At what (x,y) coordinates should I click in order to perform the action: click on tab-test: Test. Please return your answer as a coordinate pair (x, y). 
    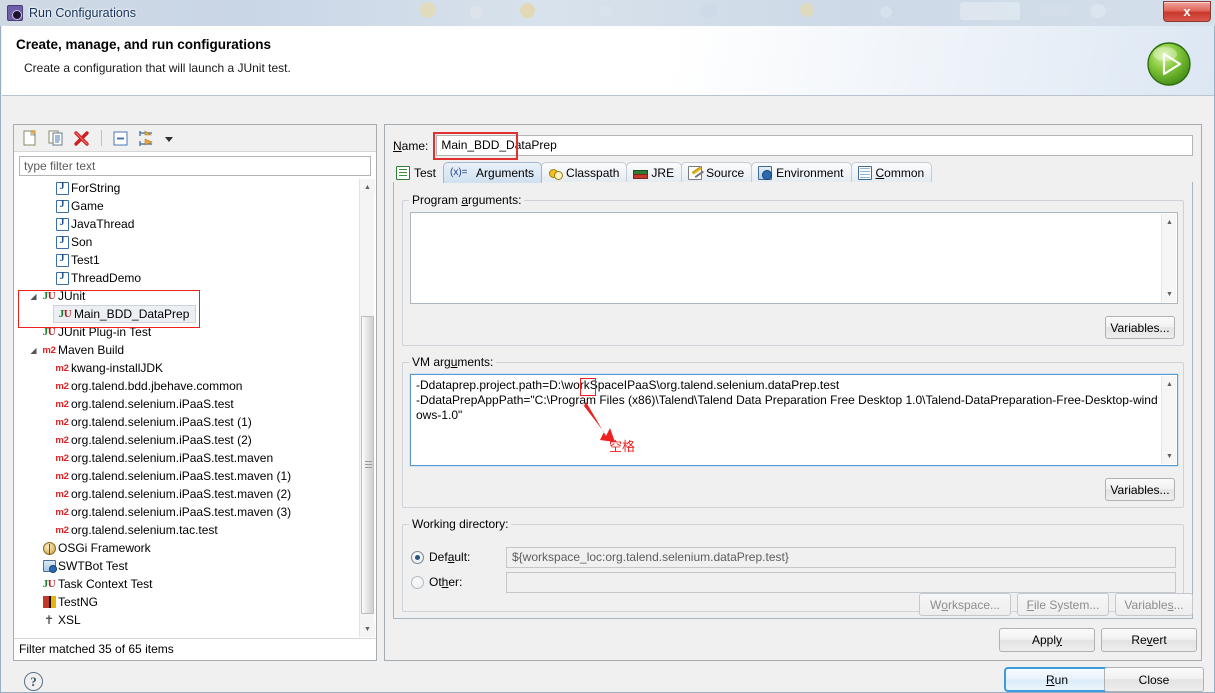
    Looking at the image, I should click on (418, 172).